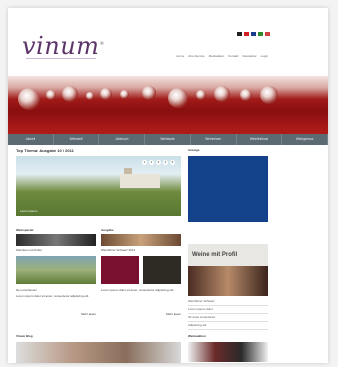 Image resolution: width=338 pixels, height=367 pixels. What do you see at coordinates (228, 352) in the screenshot?
I see `wine-bottle-image` at bounding box center [228, 352].